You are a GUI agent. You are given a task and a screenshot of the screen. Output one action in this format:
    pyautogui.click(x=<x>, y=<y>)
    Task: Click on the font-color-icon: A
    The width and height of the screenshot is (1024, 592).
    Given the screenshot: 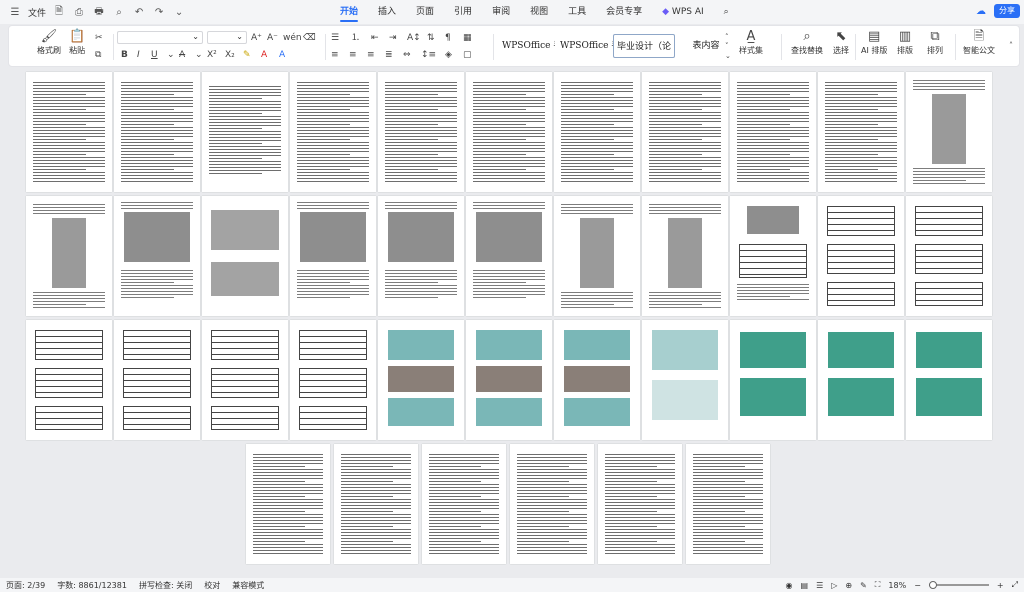 What is the action you would take?
    pyautogui.click(x=264, y=55)
    